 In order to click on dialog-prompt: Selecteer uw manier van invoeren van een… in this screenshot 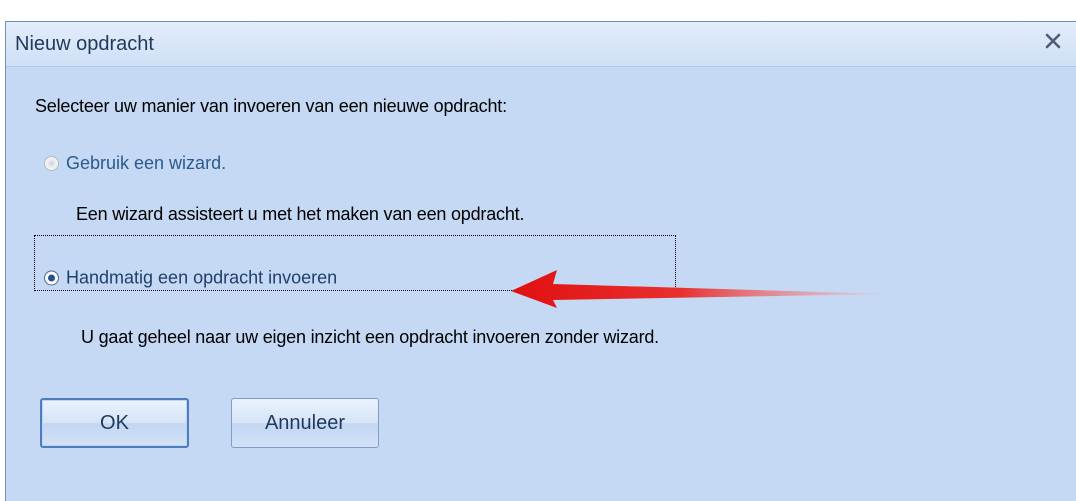, I will do `click(271, 106)`.